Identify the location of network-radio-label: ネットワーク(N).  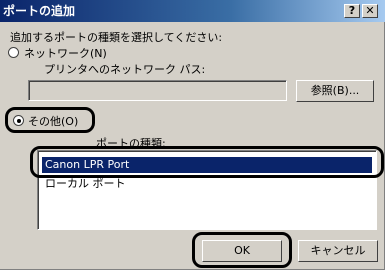
(65, 53).